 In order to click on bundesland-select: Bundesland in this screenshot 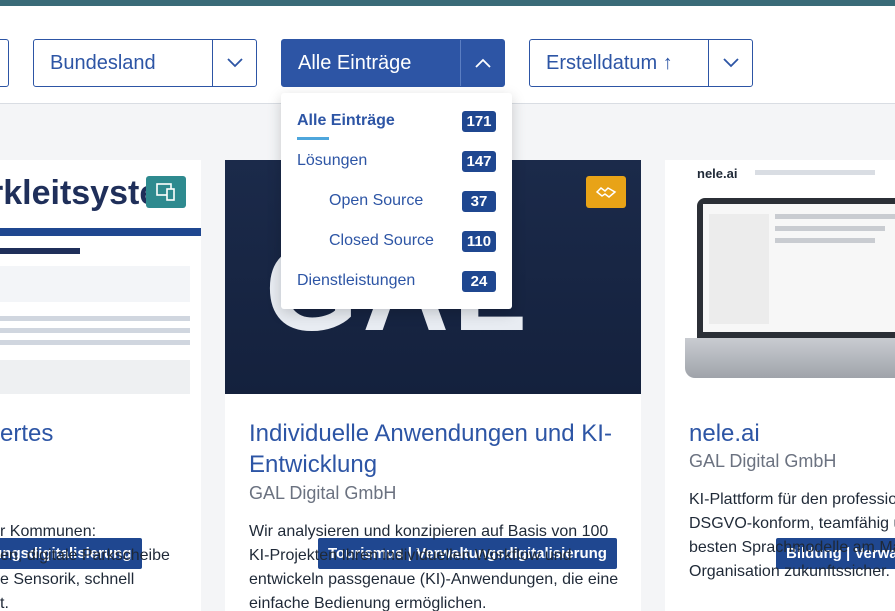, I will do `click(145, 63)`.